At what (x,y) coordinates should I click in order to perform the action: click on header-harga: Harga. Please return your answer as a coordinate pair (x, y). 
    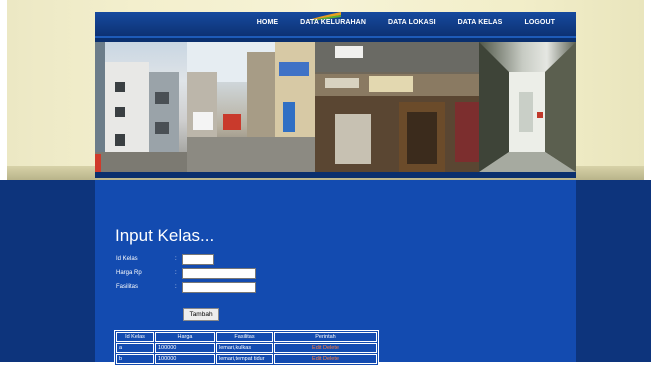
    Looking at the image, I should click on (185, 337).